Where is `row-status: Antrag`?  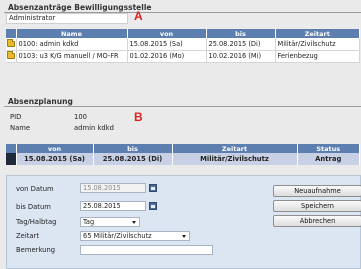 row-status: Antrag is located at coordinates (328, 159).